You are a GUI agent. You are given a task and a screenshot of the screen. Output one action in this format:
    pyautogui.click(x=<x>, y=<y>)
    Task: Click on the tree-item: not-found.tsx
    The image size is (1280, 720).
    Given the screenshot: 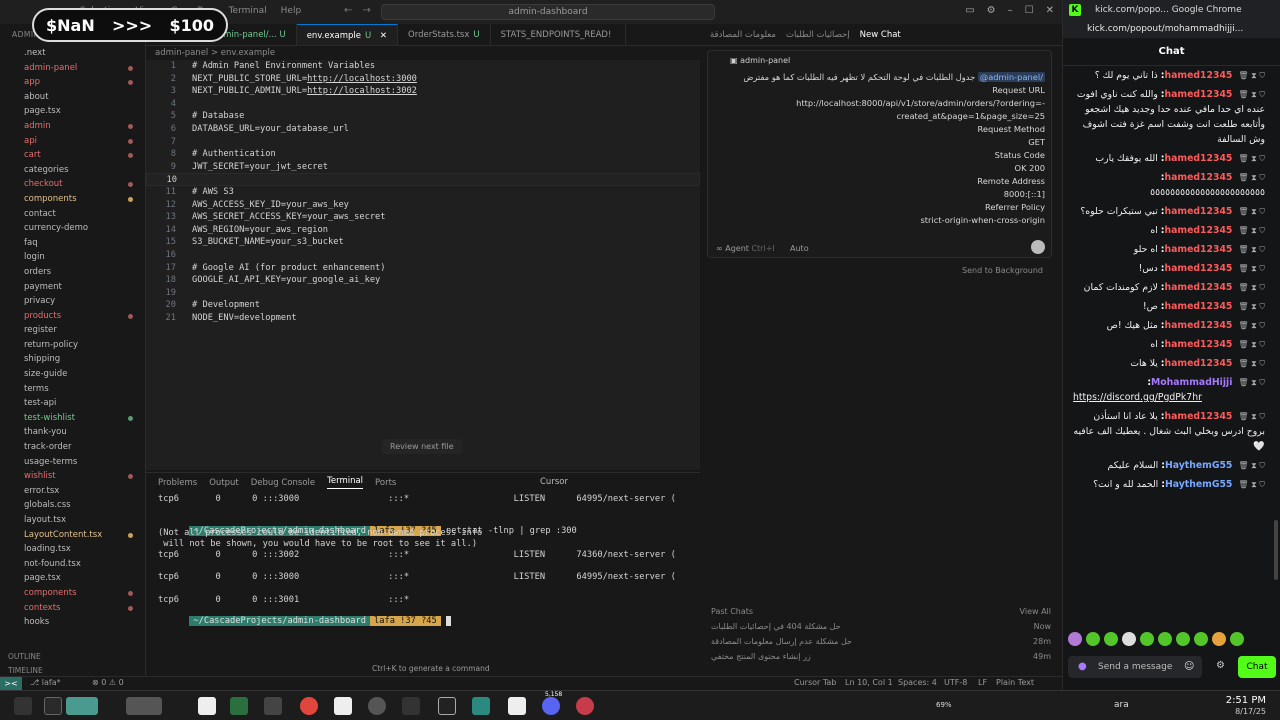 What is the action you would take?
    pyautogui.click(x=72, y=564)
    